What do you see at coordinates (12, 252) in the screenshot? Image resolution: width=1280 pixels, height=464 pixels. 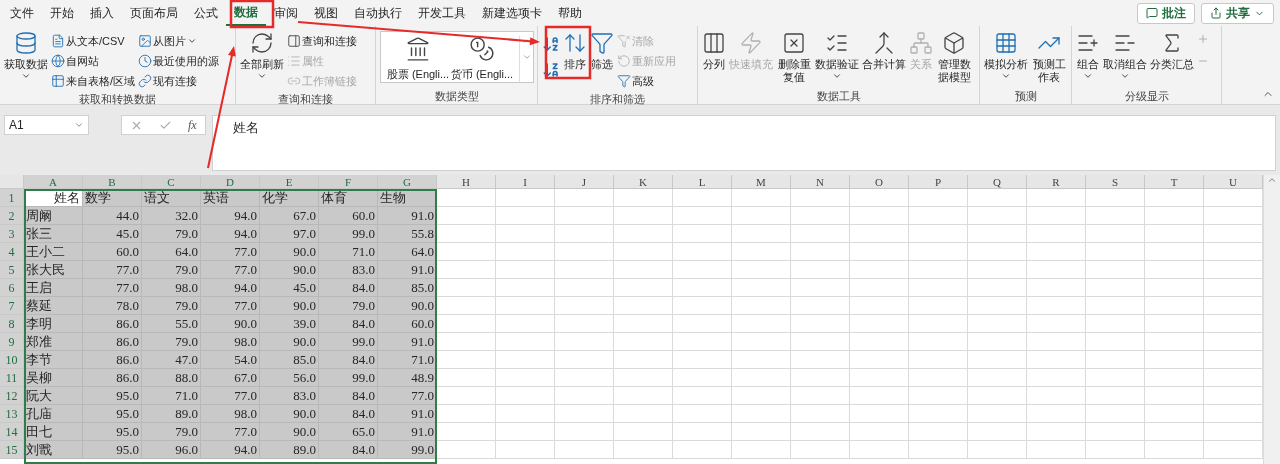 I see `row-header: 4` at bounding box center [12, 252].